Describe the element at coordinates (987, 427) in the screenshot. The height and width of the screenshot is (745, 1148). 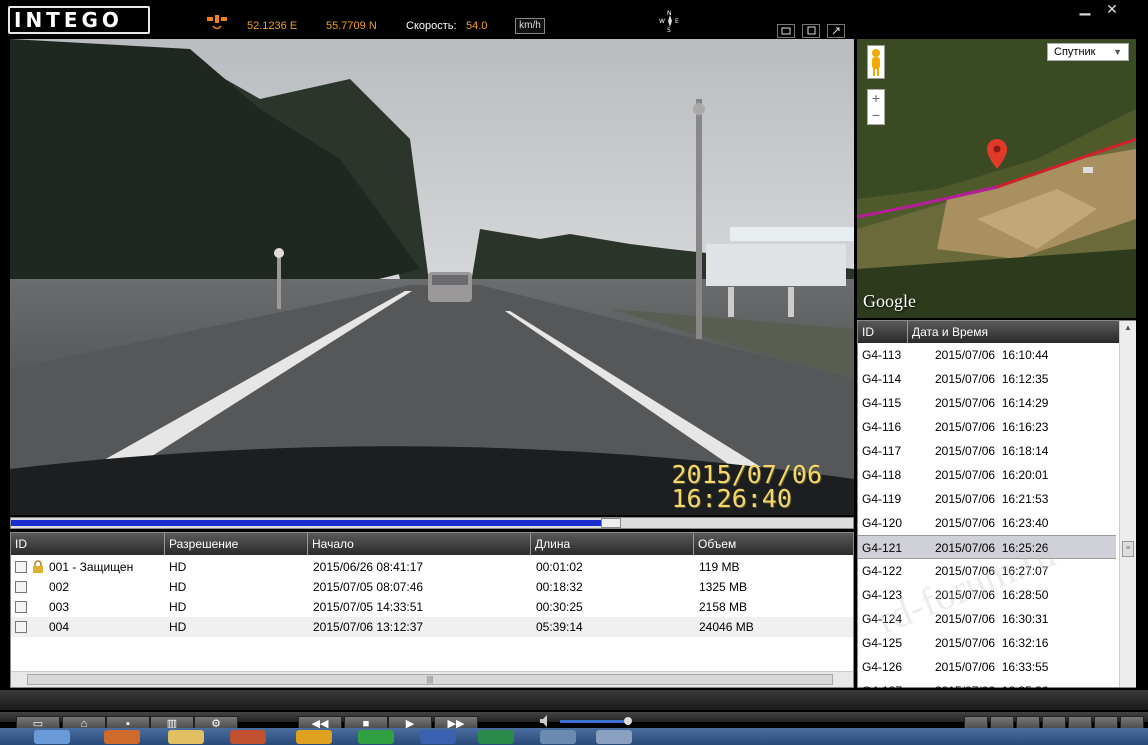
I see `point-row: G4-116 2015/07/06 16:16:23` at that location.